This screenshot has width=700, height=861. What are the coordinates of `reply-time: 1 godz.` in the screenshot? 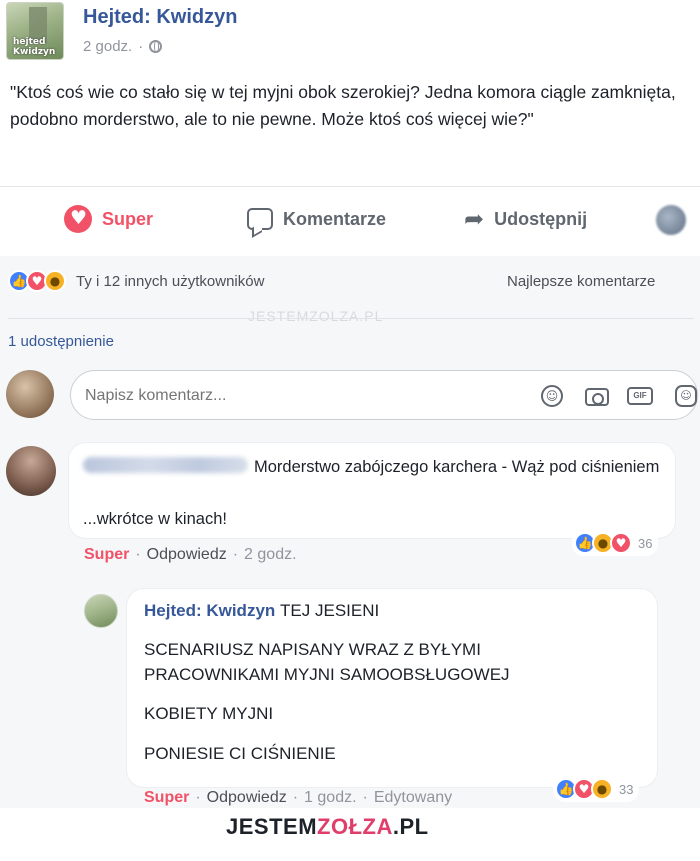 It's located at (330, 798).